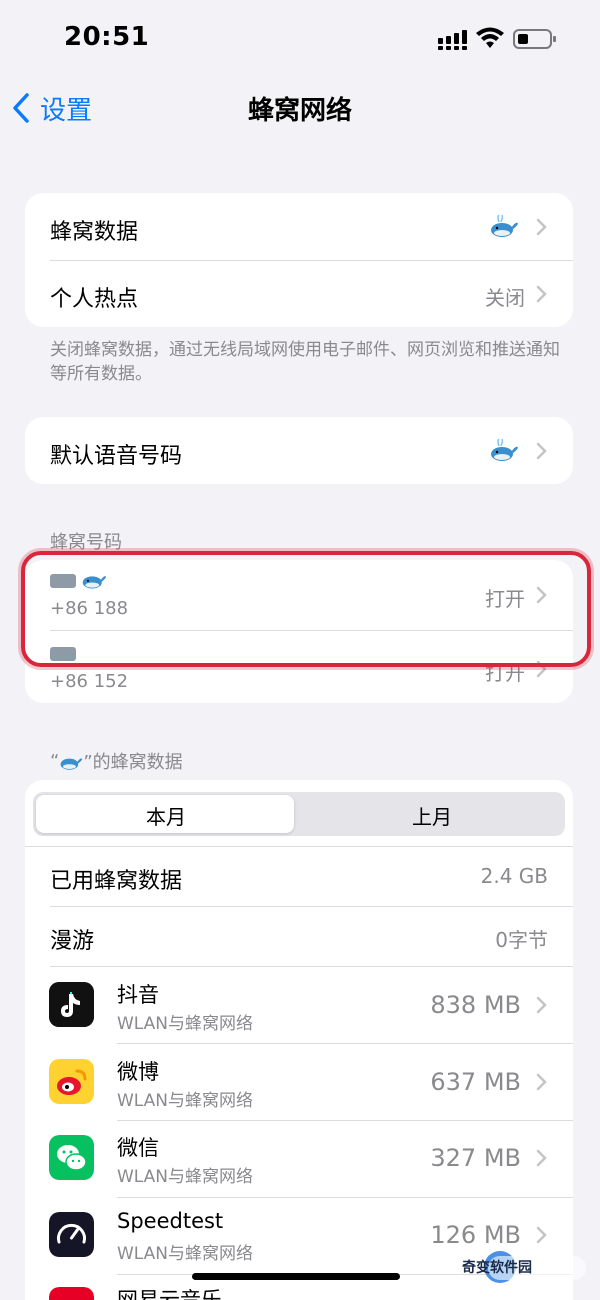 The height and width of the screenshot is (1300, 600). Describe the element at coordinates (116, 881) in the screenshot. I see `row-label: 已用蜂窝数据` at that location.